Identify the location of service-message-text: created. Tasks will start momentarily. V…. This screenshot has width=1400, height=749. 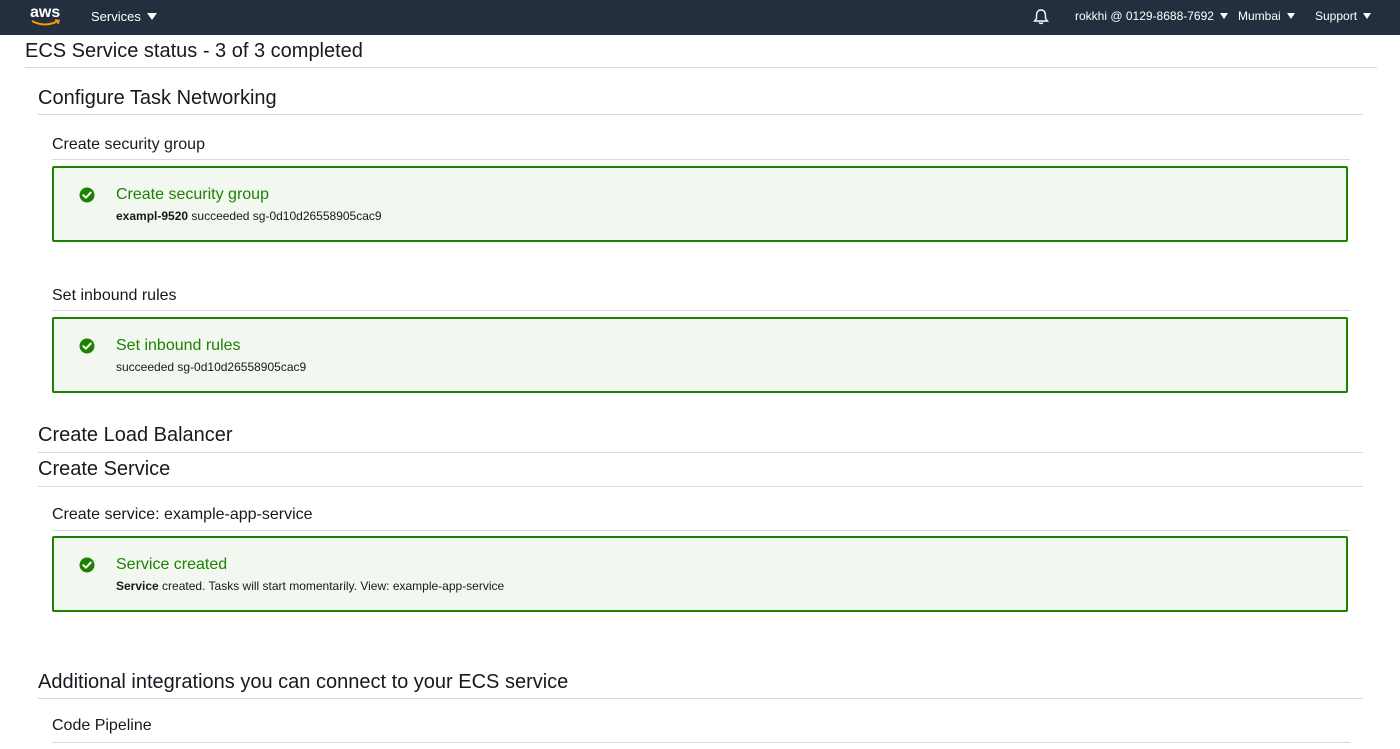
(276, 586).